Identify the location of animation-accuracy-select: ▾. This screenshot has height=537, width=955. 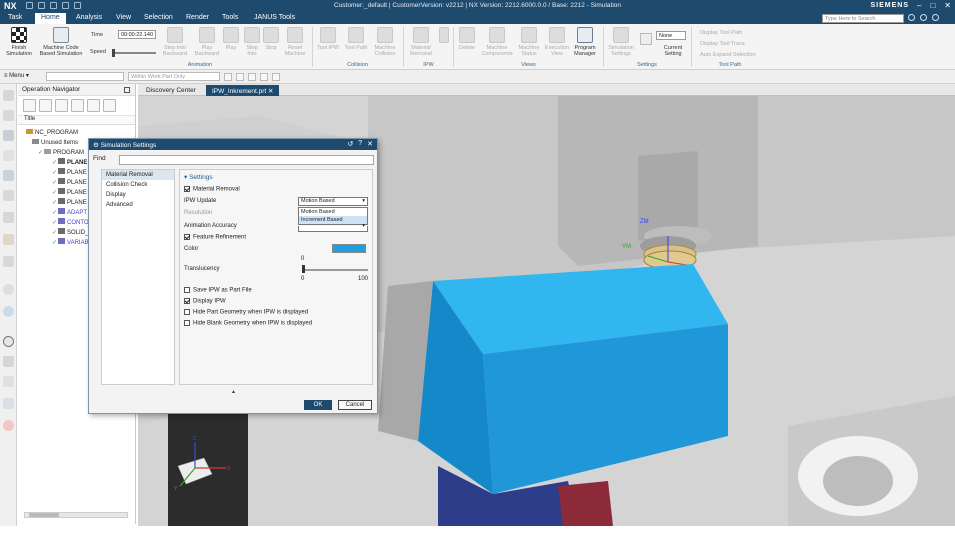
(333, 227).